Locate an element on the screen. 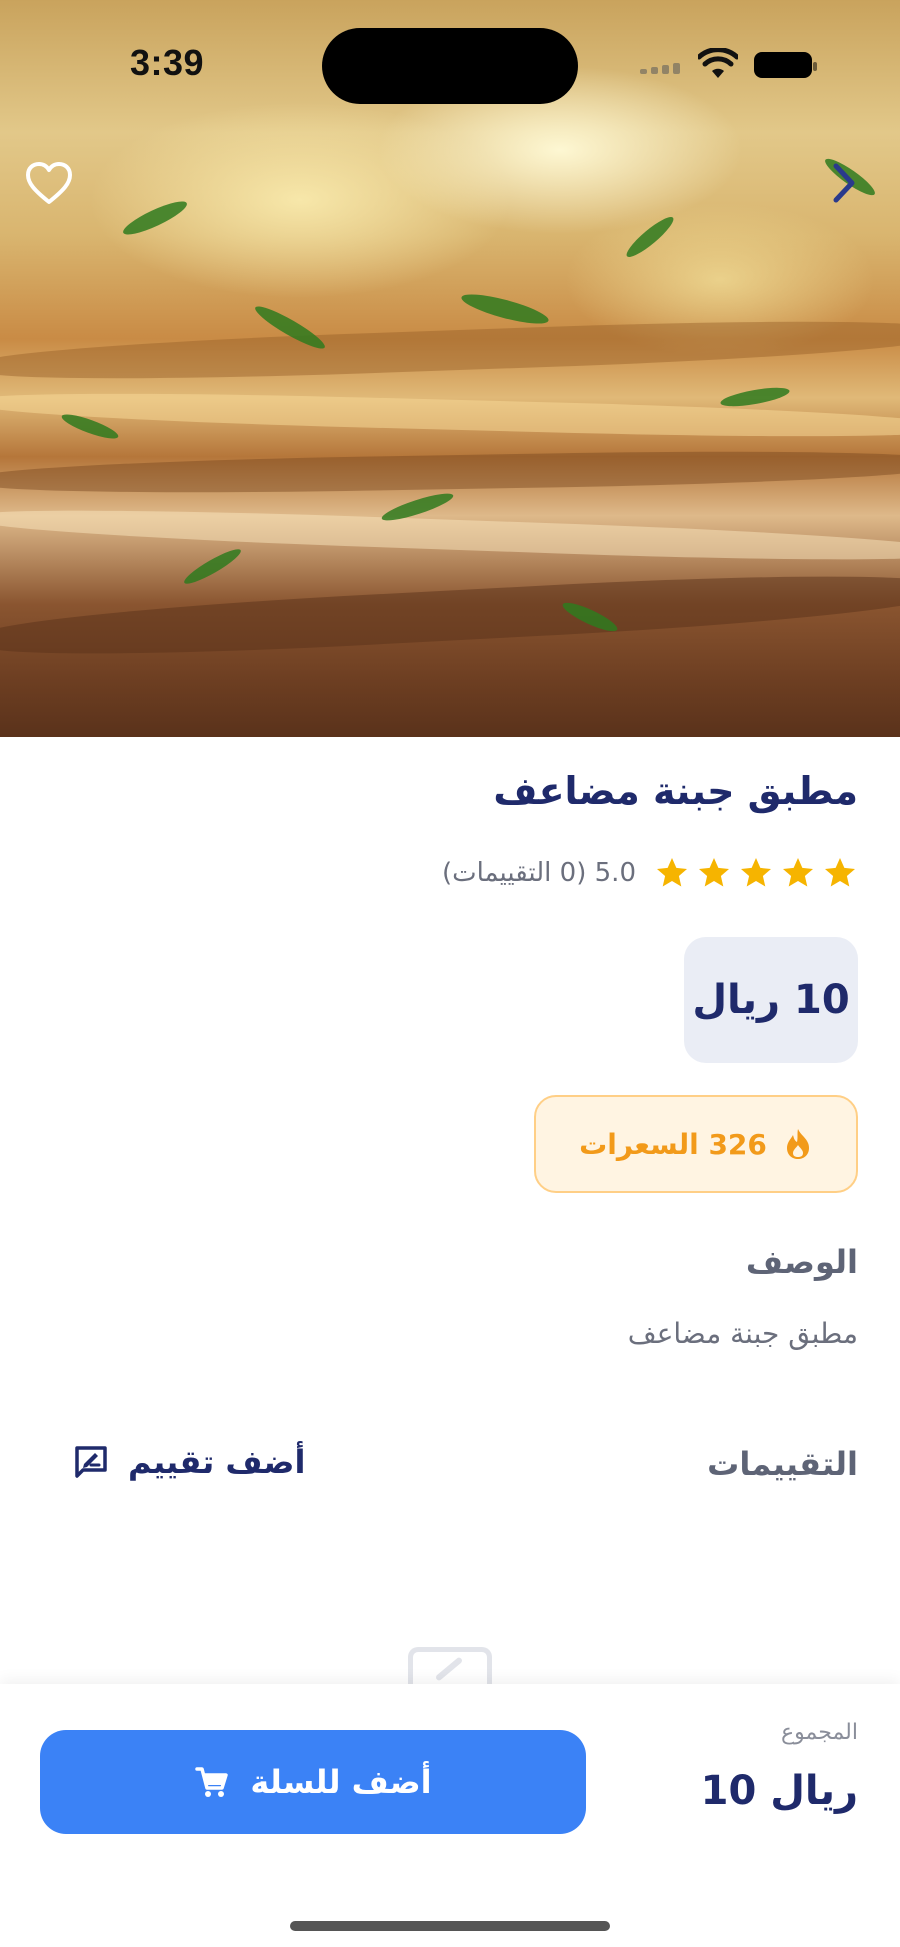 The height and width of the screenshot is (1947, 900). total-label: المجموع is located at coordinates (819, 1732).